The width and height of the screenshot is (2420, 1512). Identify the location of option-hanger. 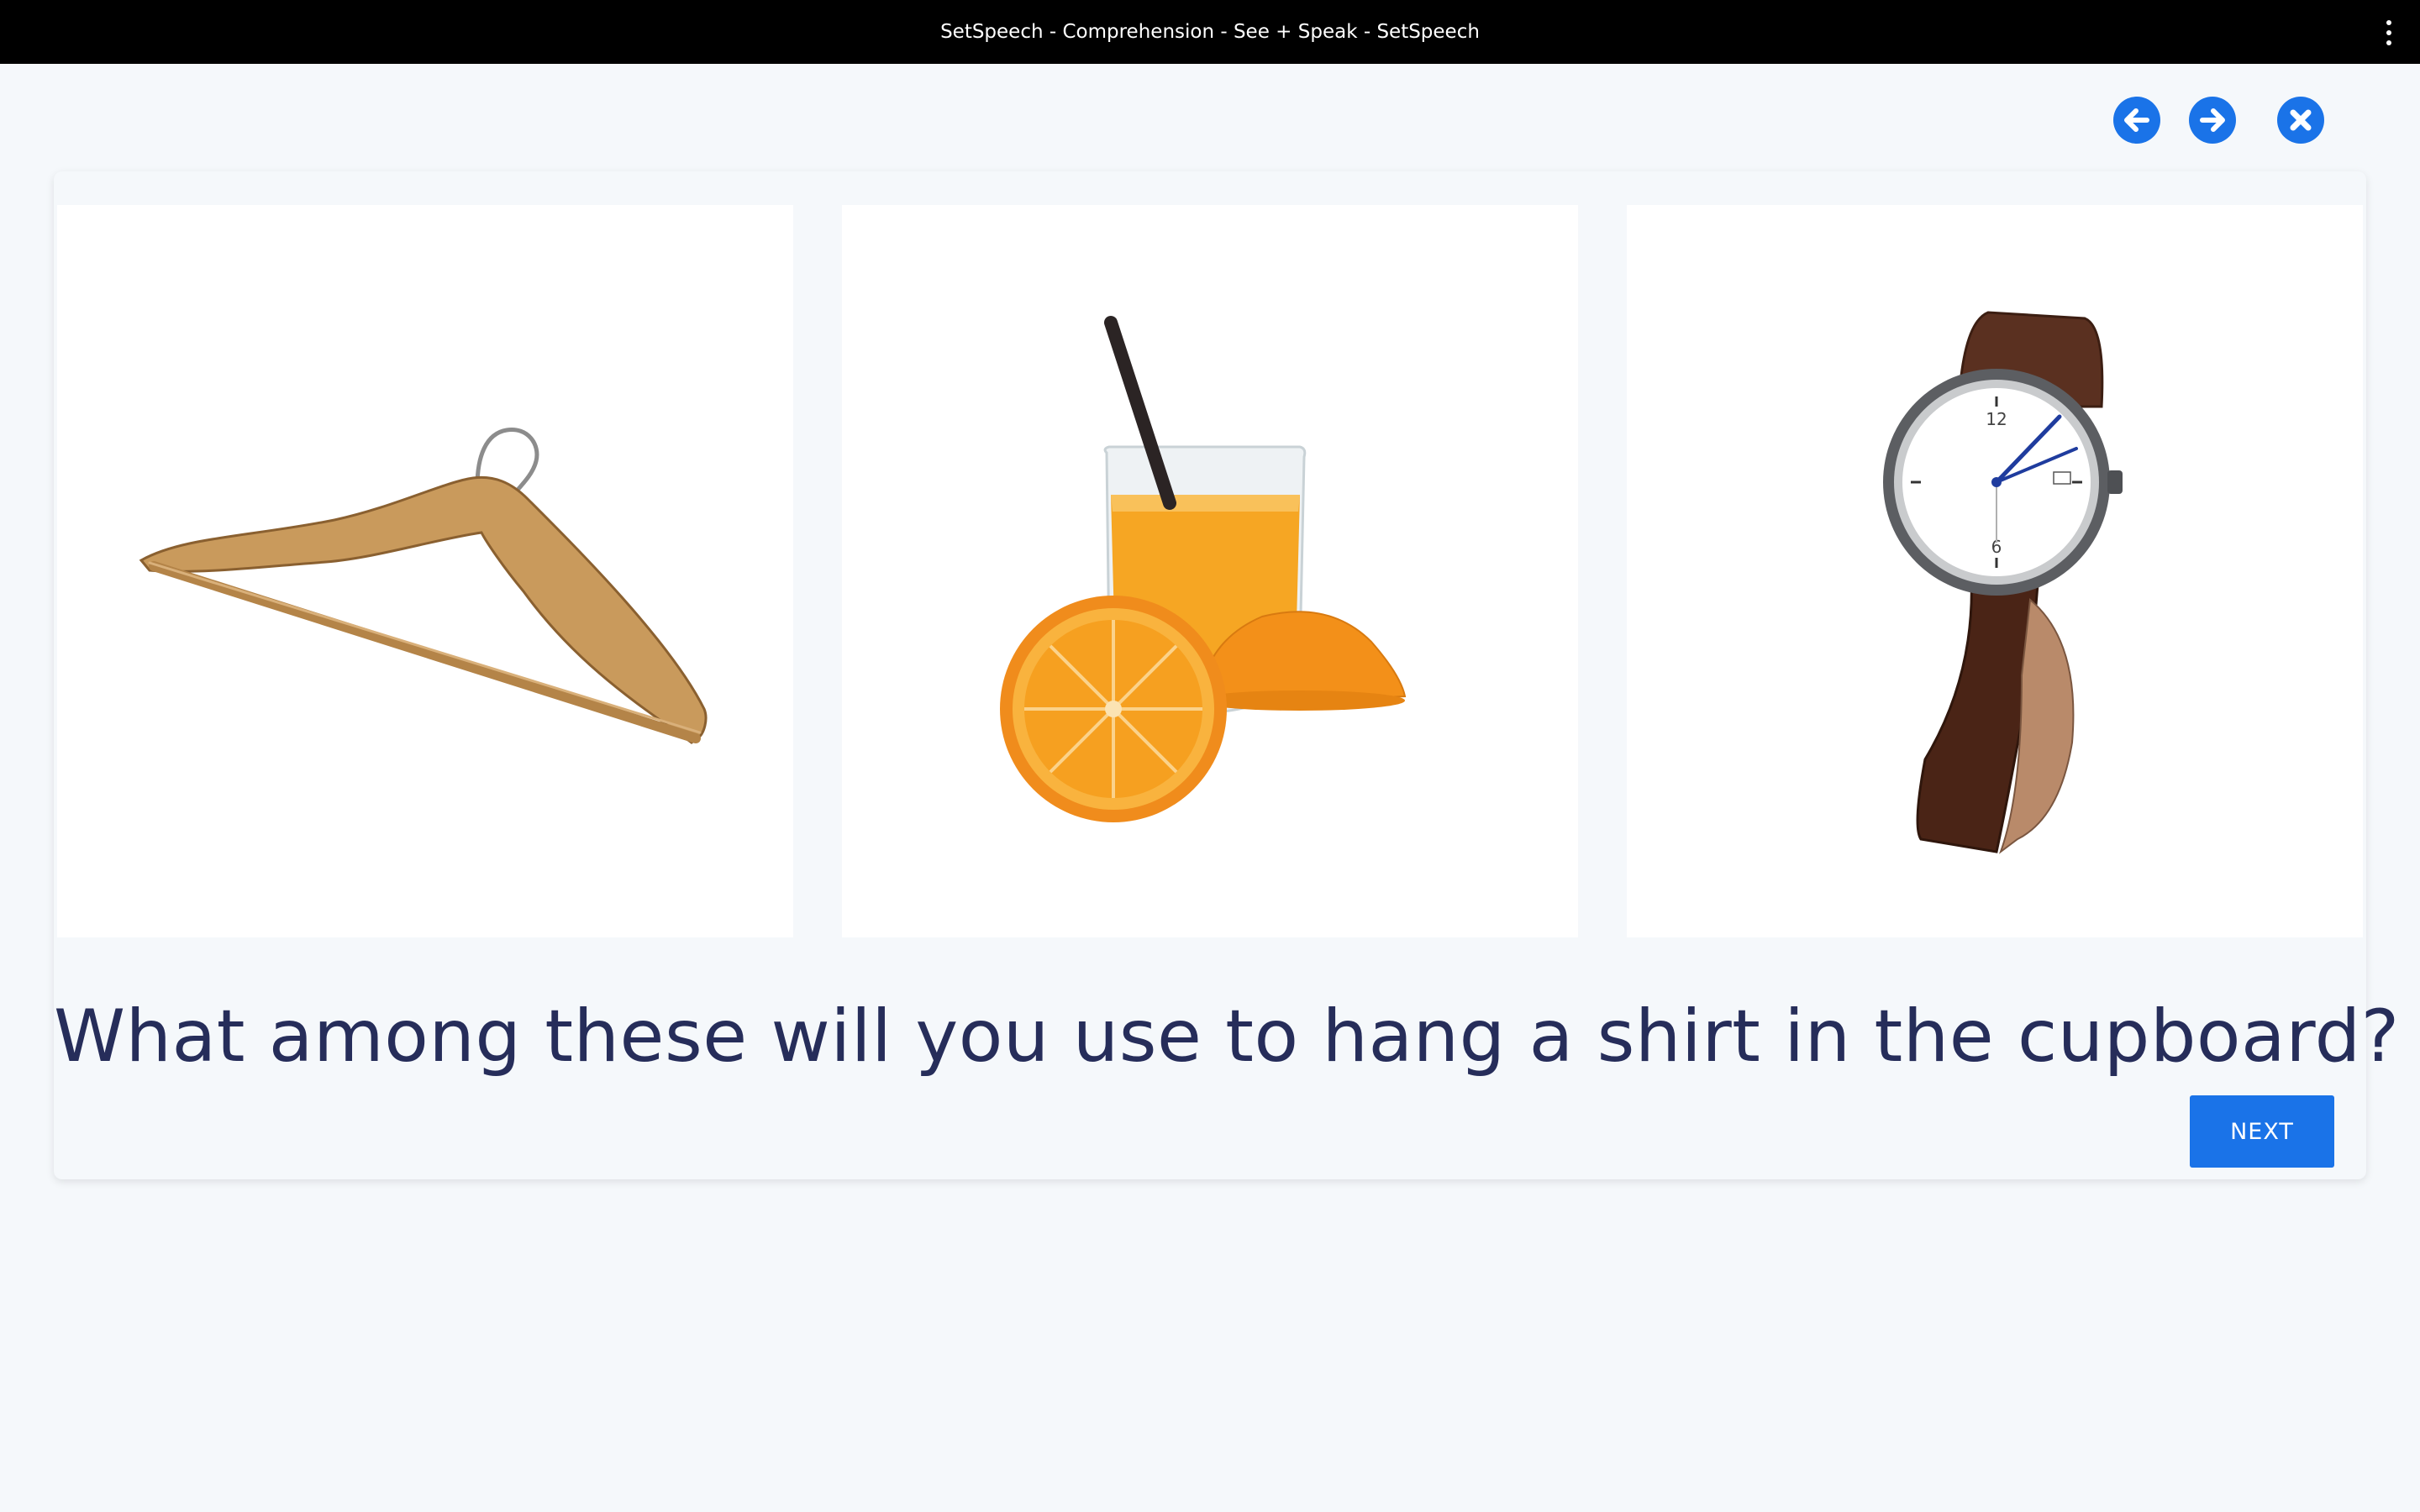
(425, 571).